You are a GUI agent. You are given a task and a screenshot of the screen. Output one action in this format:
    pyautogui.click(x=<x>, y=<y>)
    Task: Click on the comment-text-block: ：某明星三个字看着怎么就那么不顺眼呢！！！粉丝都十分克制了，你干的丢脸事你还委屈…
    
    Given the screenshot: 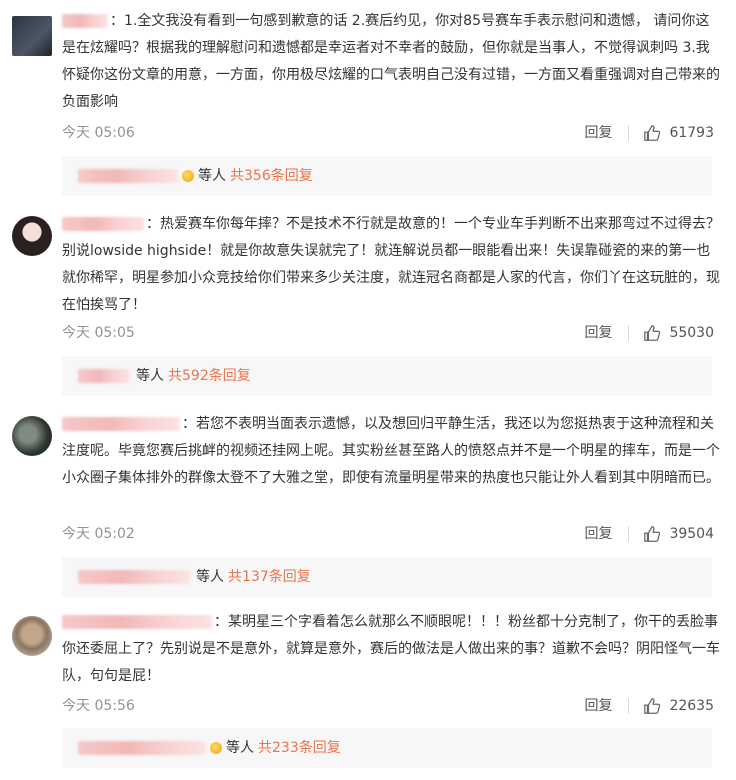 What is the action you would take?
    pyautogui.click(x=392, y=649)
    